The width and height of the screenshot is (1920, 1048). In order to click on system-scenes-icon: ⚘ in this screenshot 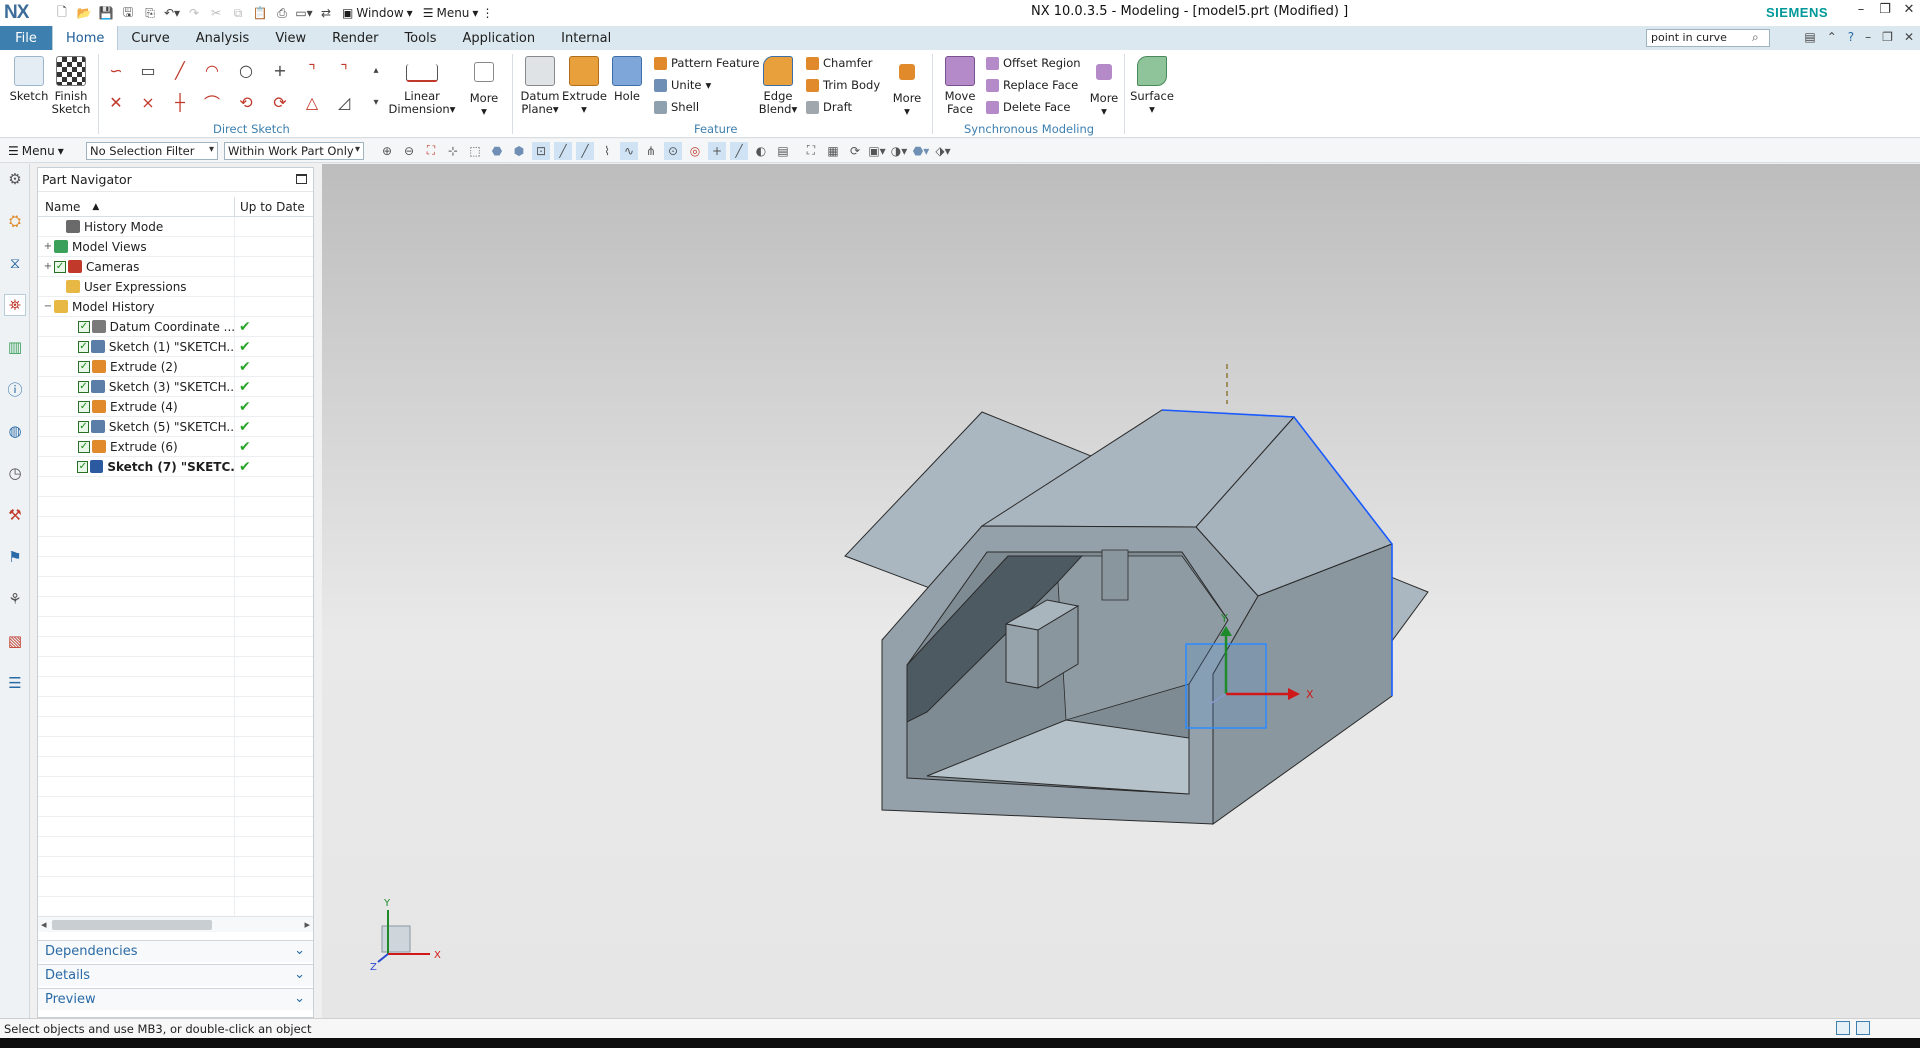, I will do `click(15, 599)`.